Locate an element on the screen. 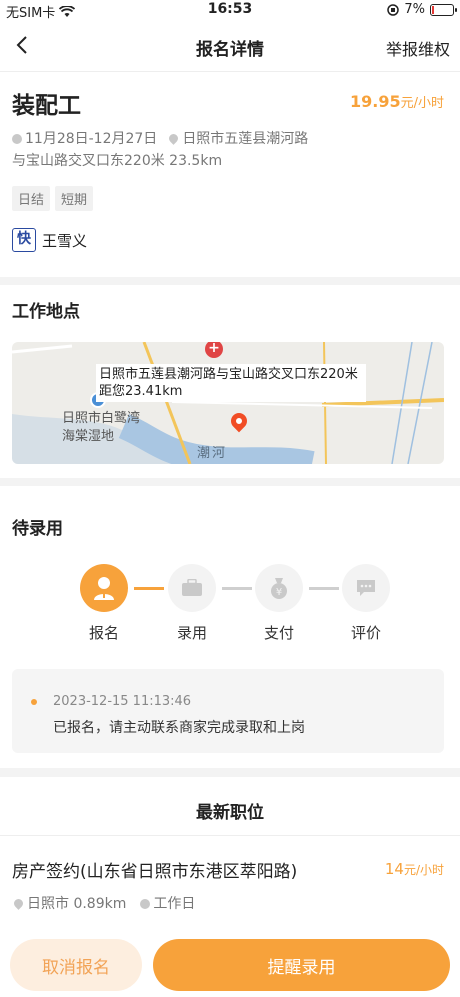 Image resolution: width=460 pixels, height=997 pixels. note-time: 2023-12-15 11:13:46 is located at coordinates (122, 701).